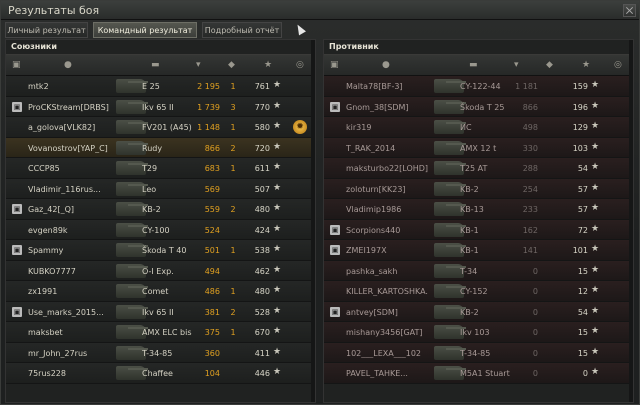  What do you see at coordinates (478, 311) in the screenshot?
I see `table-row: ▣ antvey[SDM] KB-2 0 54 ★` at bounding box center [478, 311].